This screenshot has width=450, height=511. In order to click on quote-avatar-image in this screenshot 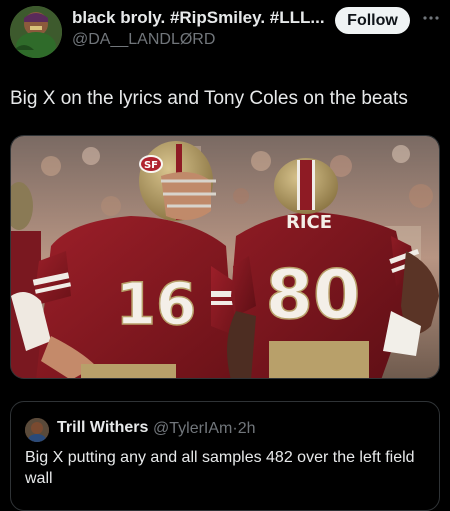, I will do `click(37, 430)`.